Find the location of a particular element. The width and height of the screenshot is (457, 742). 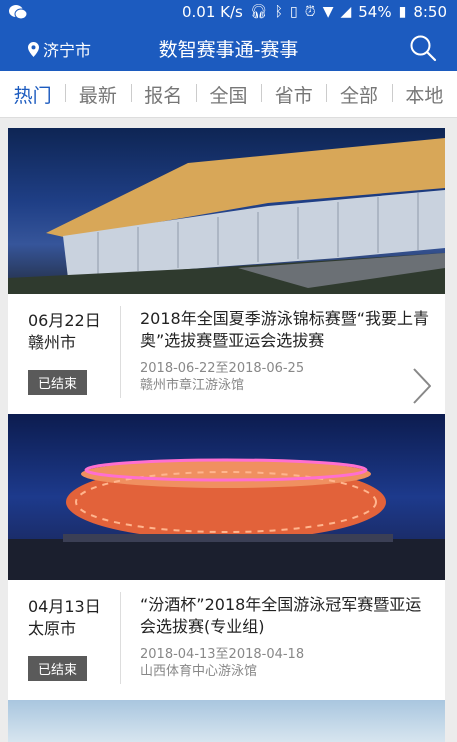

signal-icon: ◢ is located at coordinates (346, 12).